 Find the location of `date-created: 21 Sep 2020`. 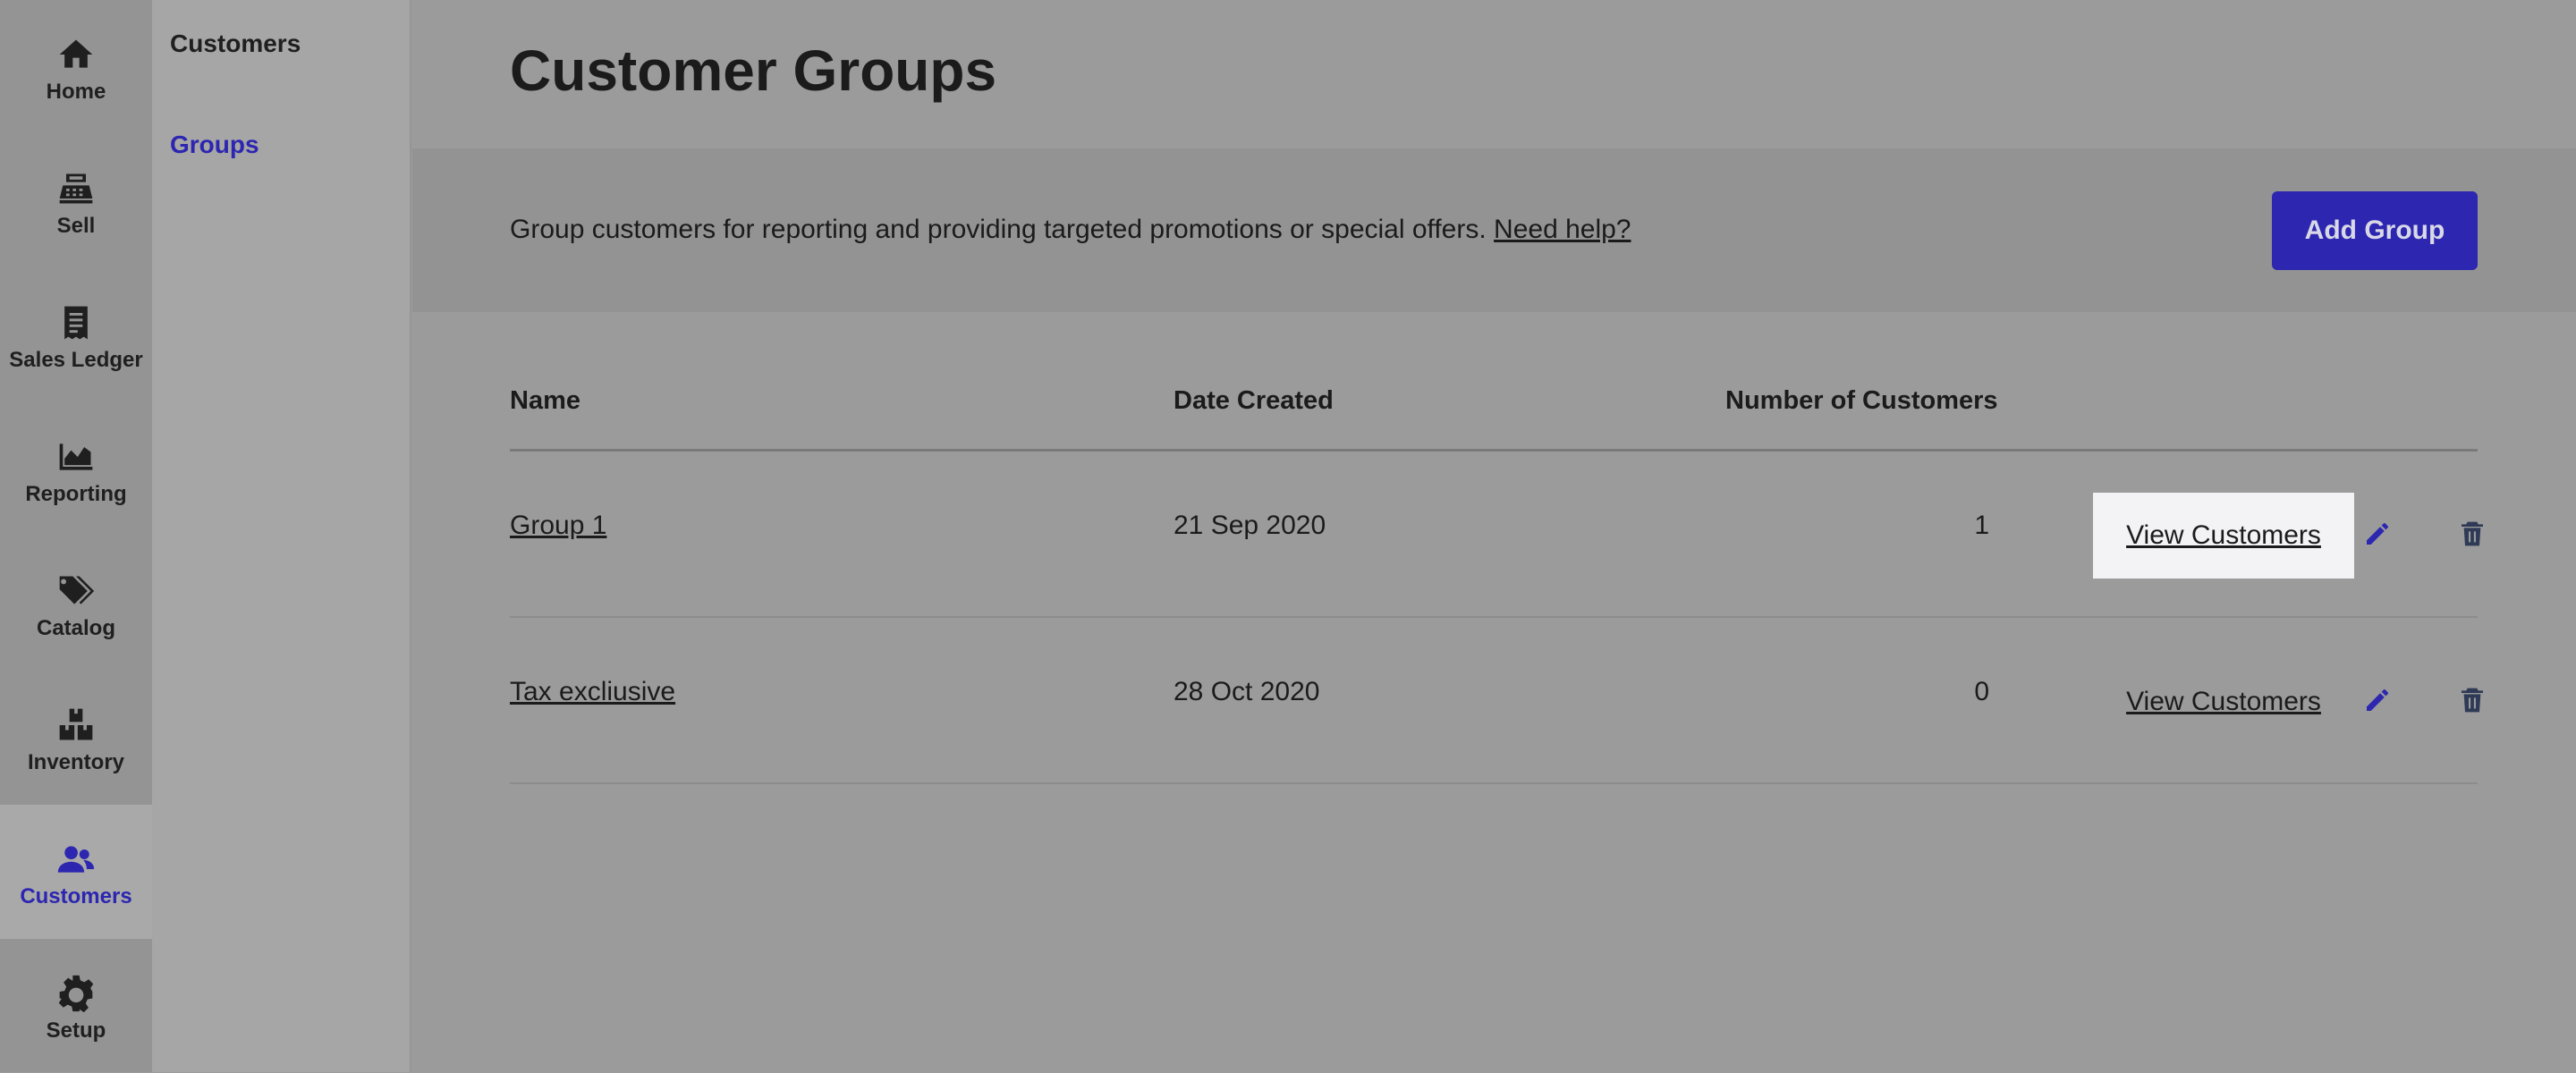

date-created: 21 Sep 2020 is located at coordinates (1250, 525).